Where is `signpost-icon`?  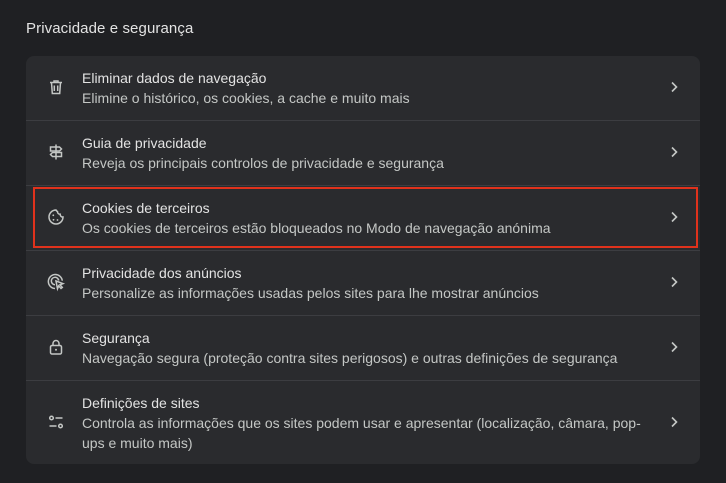
signpost-icon is located at coordinates (56, 152).